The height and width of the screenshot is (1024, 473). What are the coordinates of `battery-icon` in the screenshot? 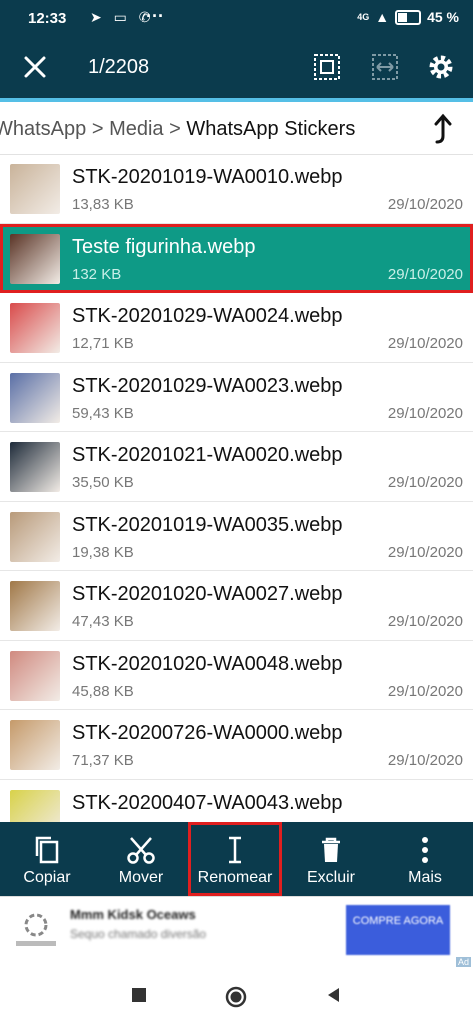 It's located at (408, 17).